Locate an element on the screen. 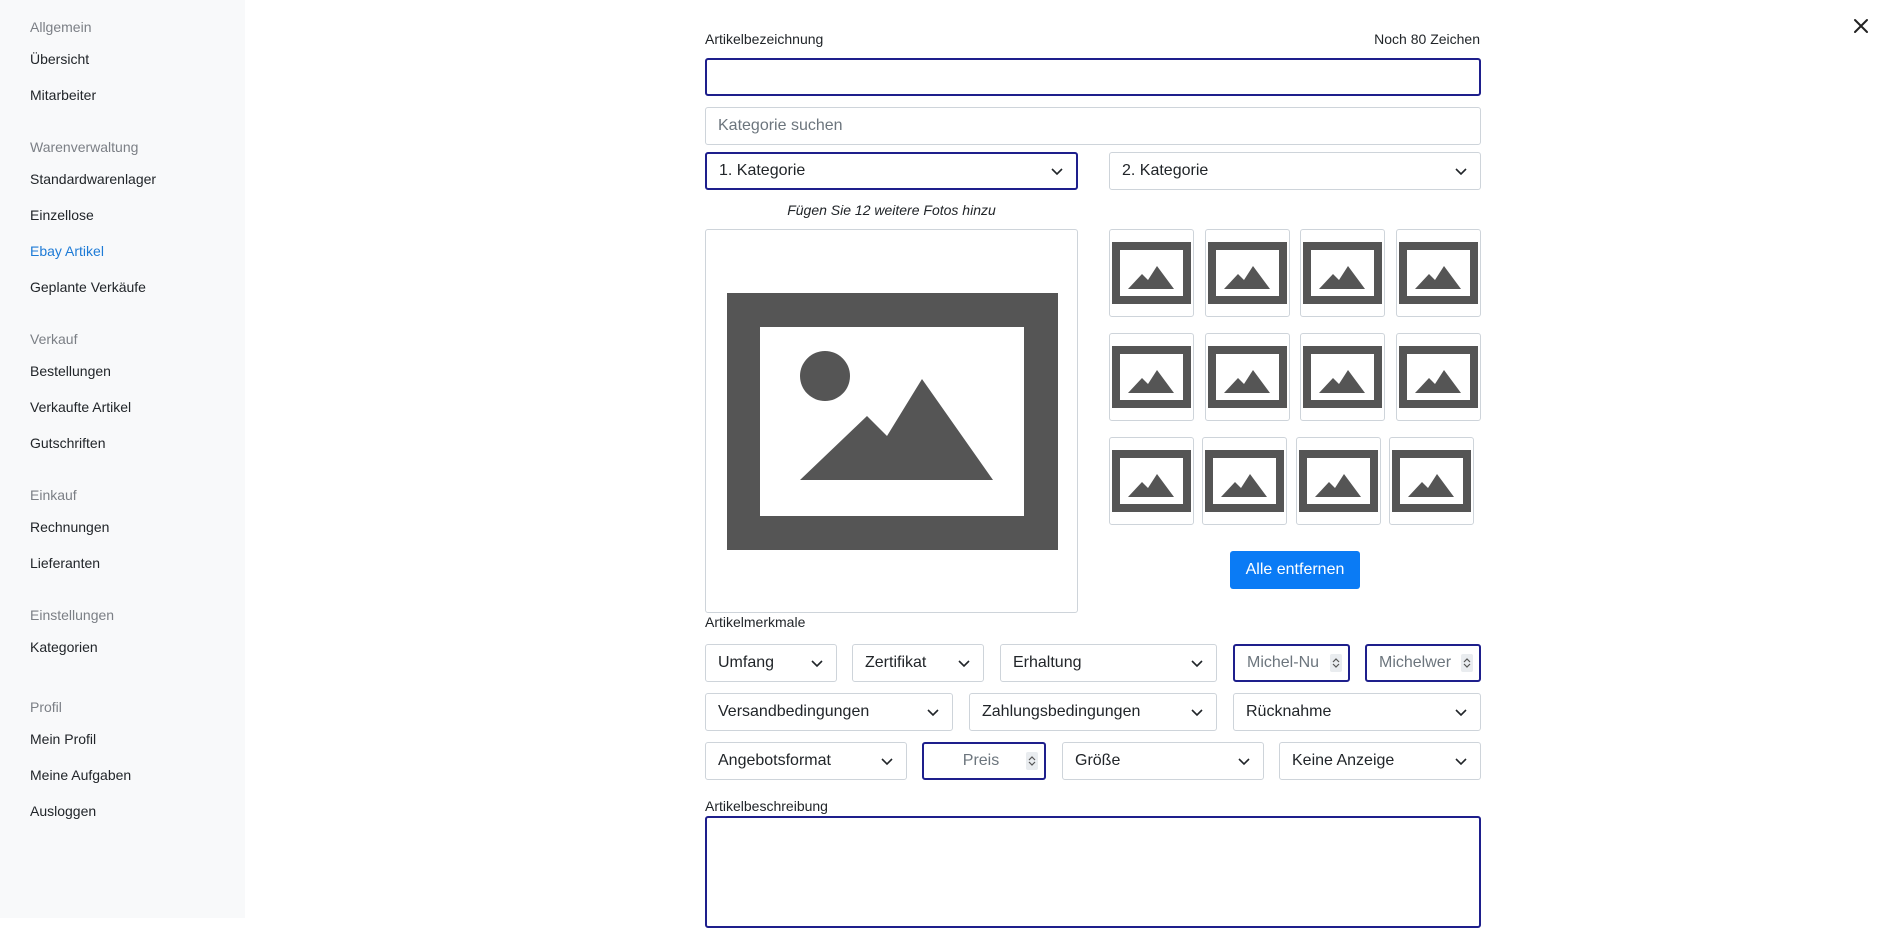 The width and height of the screenshot is (1901, 928). photo-hint: Fügen Sie 12 weitere Fotos hinzu is located at coordinates (891, 210).